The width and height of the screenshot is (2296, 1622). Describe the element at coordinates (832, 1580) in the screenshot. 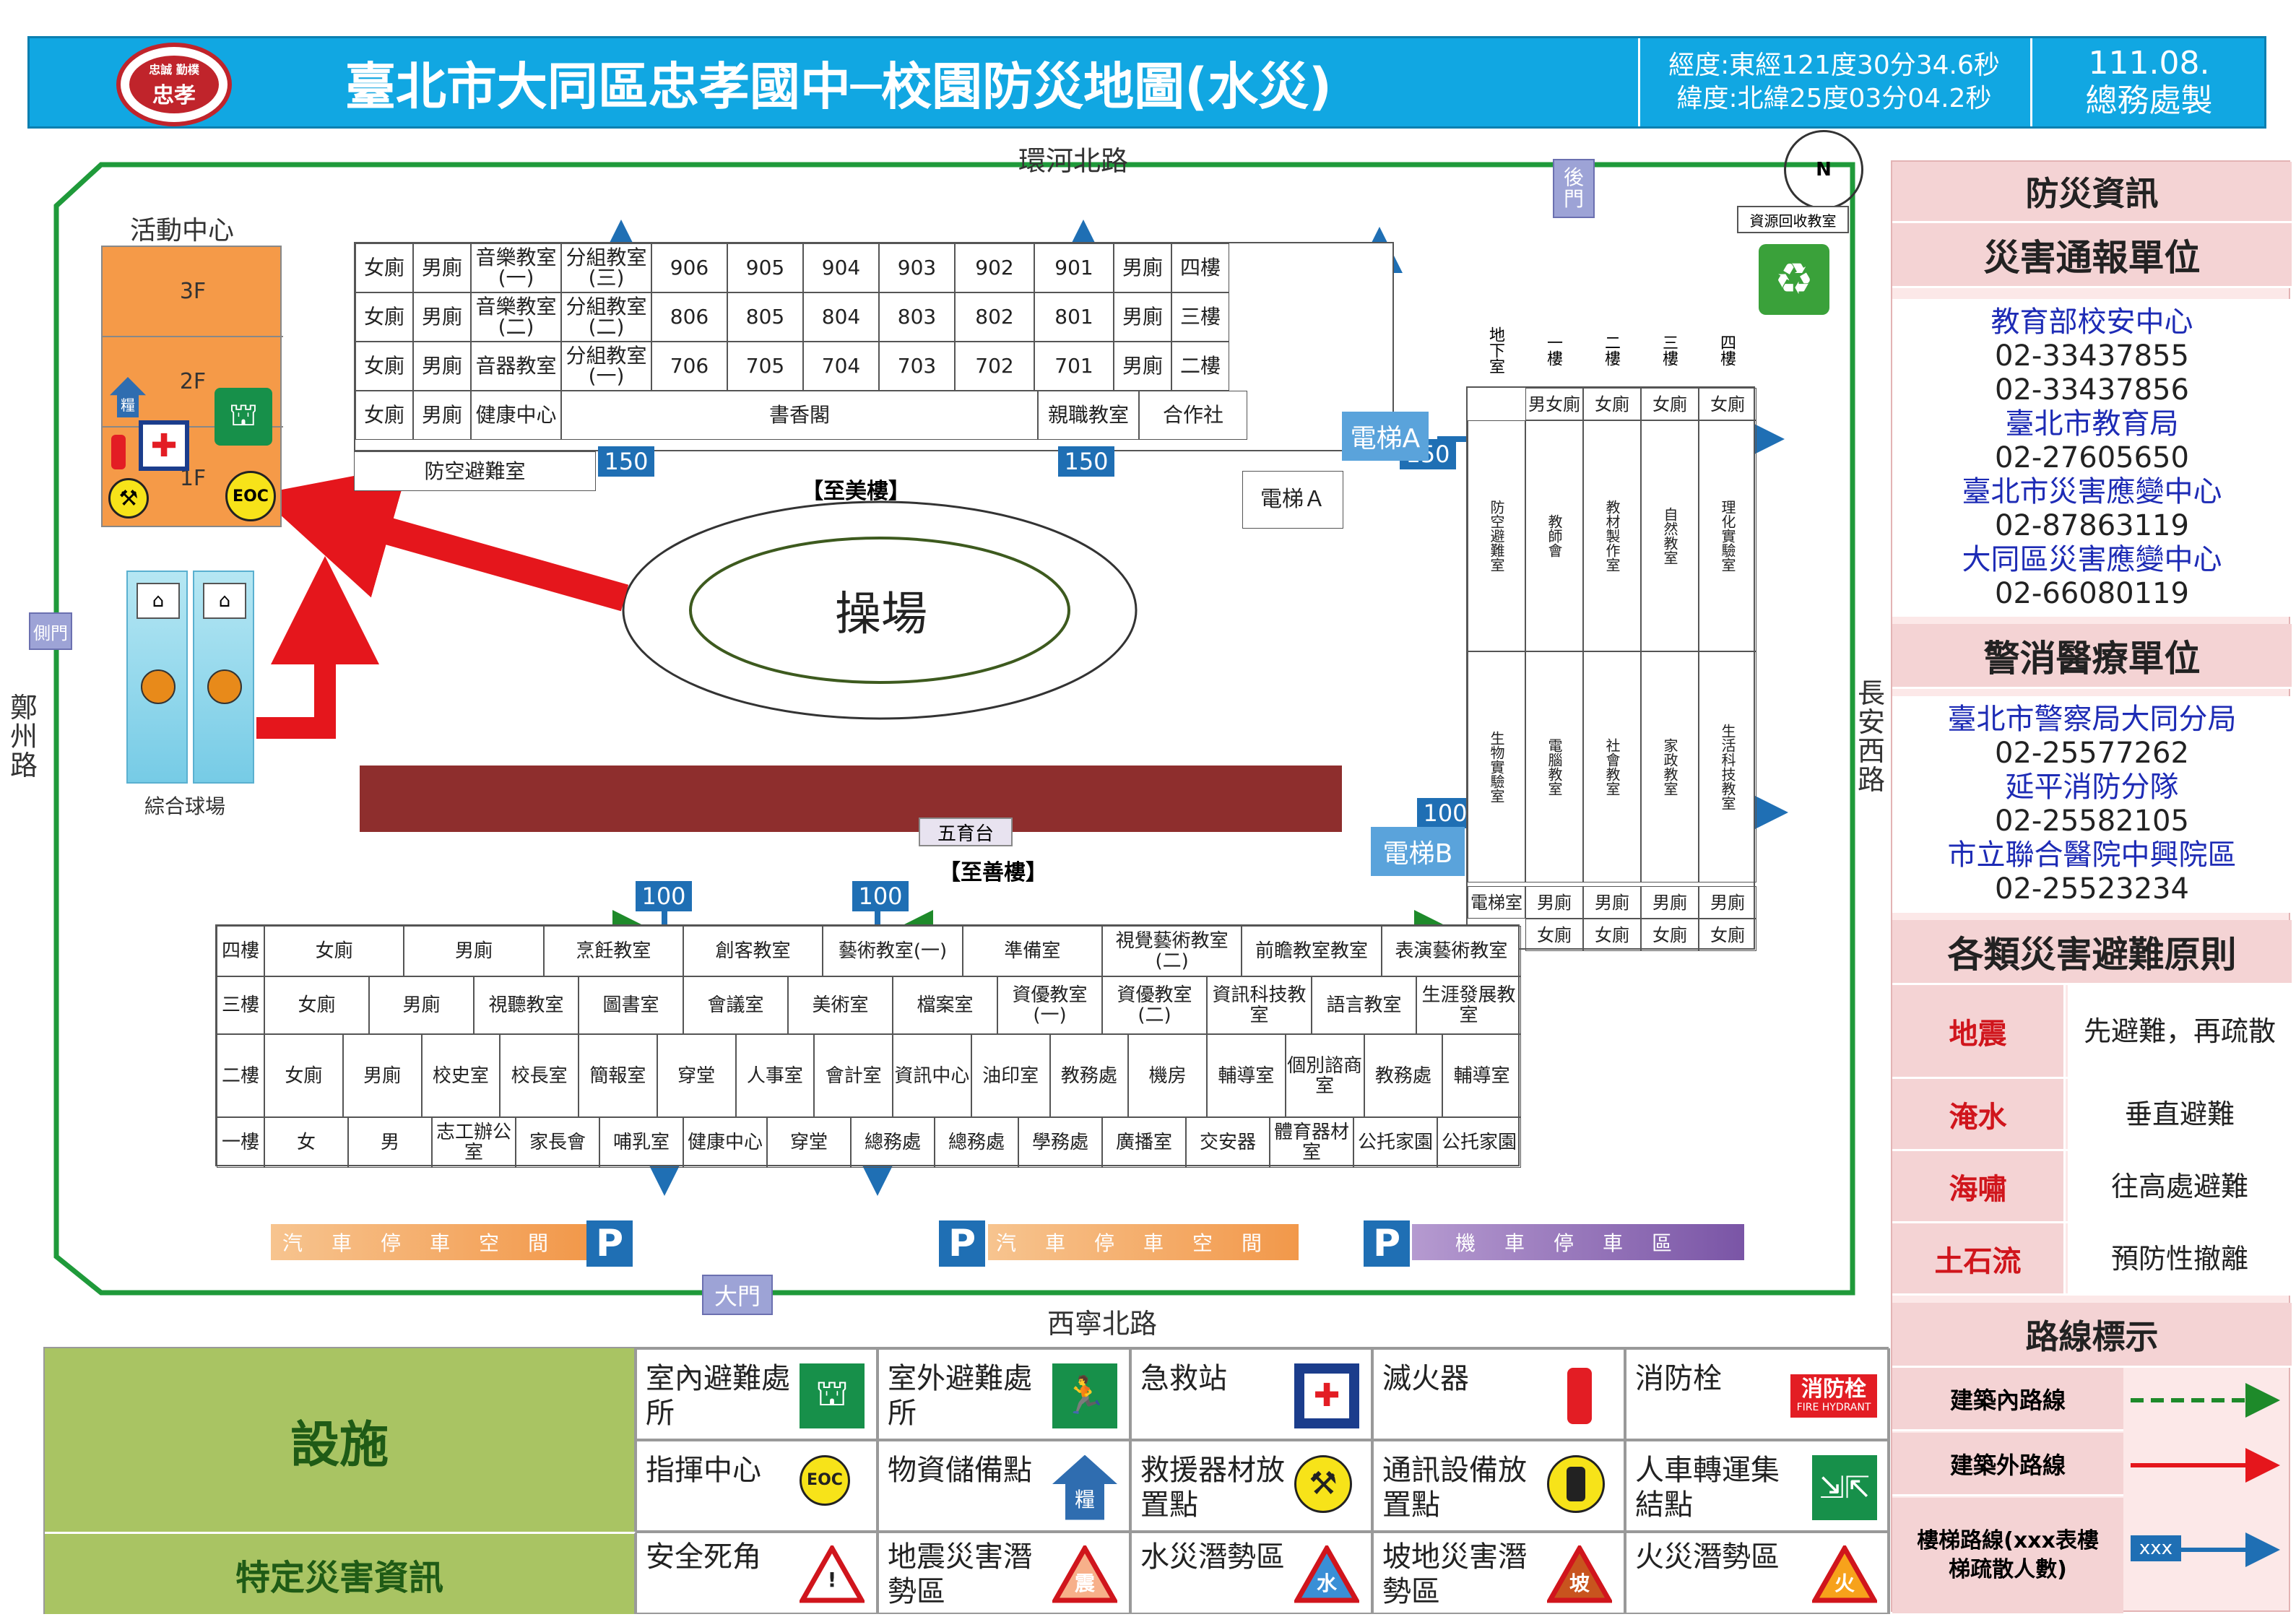

I see `hazard-badge: !` at that location.